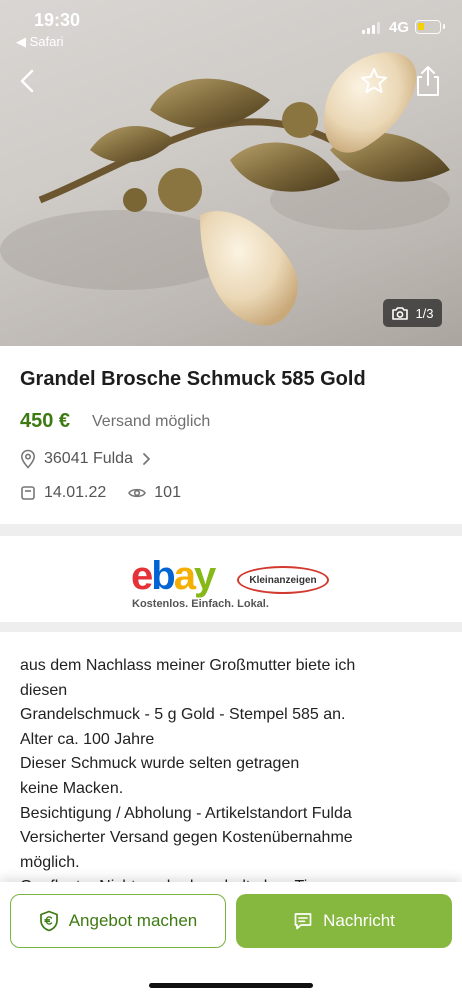  I want to click on shipping-info: Versand möglich, so click(151, 421).